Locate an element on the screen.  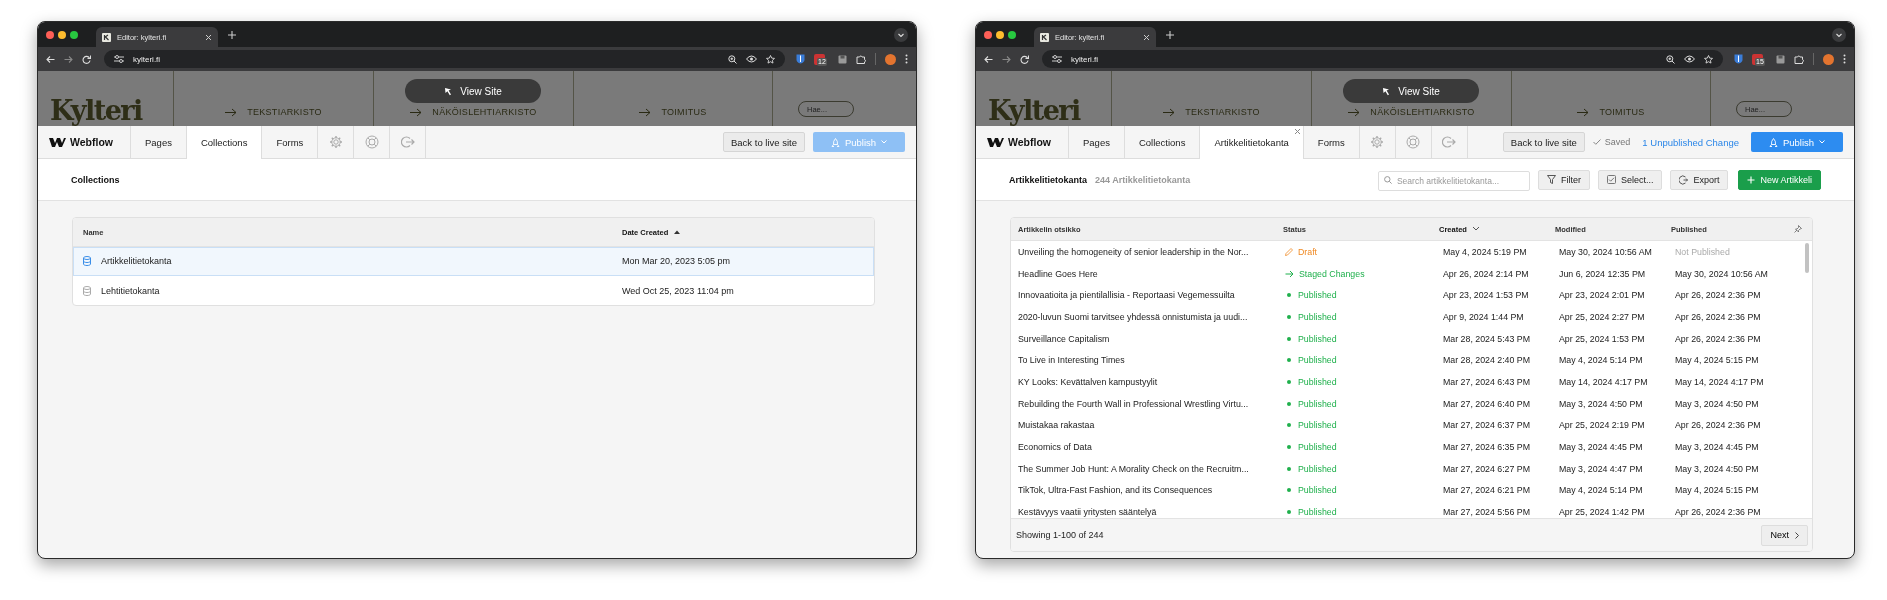
table-cell: Mar 27, 2024 6:37 PM is located at coordinates (1487, 425).